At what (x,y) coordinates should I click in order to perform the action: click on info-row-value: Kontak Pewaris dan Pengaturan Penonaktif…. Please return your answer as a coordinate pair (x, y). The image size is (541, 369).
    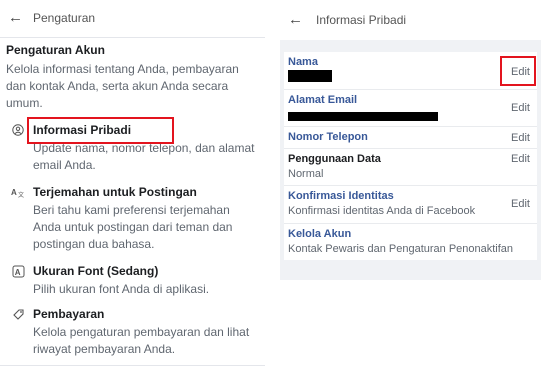
    Looking at the image, I should click on (401, 249).